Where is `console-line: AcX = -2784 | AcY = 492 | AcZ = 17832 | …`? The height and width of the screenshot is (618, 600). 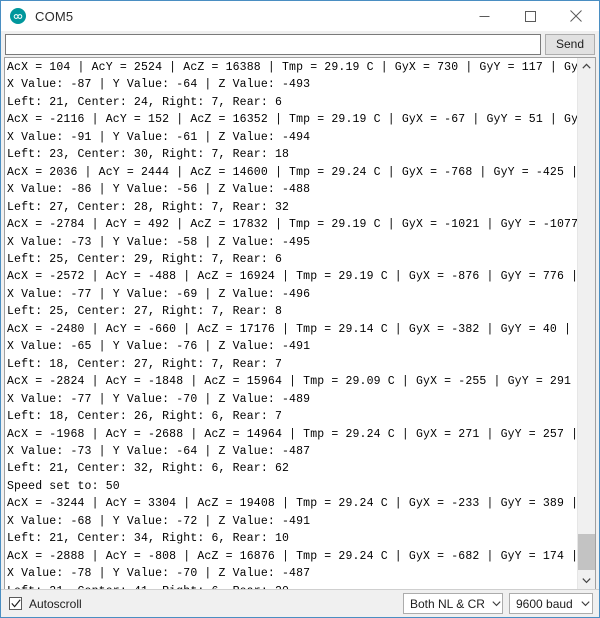
console-line: AcX = -2784 | AcY = 492 | AcZ = 17832 | … is located at coordinates (292, 225).